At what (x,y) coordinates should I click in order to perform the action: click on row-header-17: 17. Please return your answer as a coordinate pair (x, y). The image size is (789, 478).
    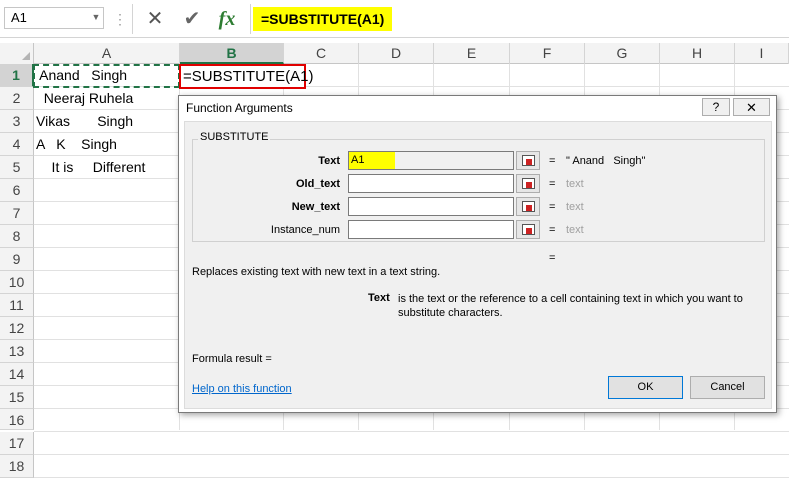
    Looking at the image, I should click on (17, 443).